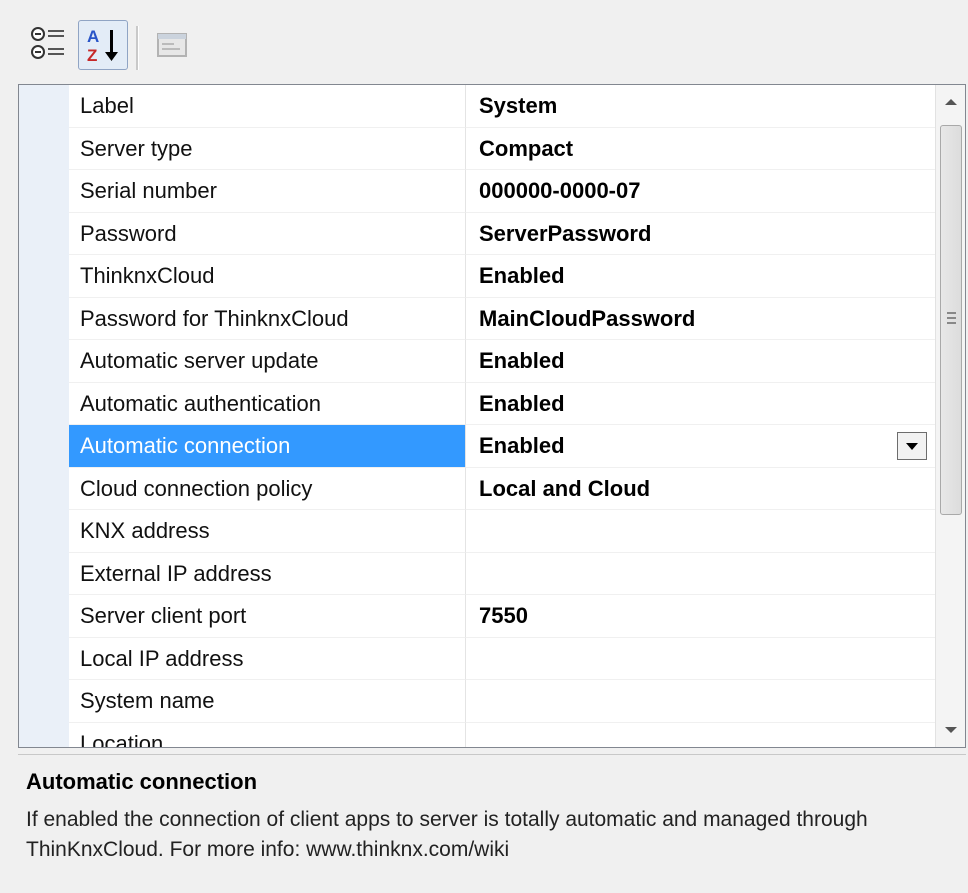  What do you see at coordinates (267, 531) in the screenshot?
I see `property-name: KNX address` at bounding box center [267, 531].